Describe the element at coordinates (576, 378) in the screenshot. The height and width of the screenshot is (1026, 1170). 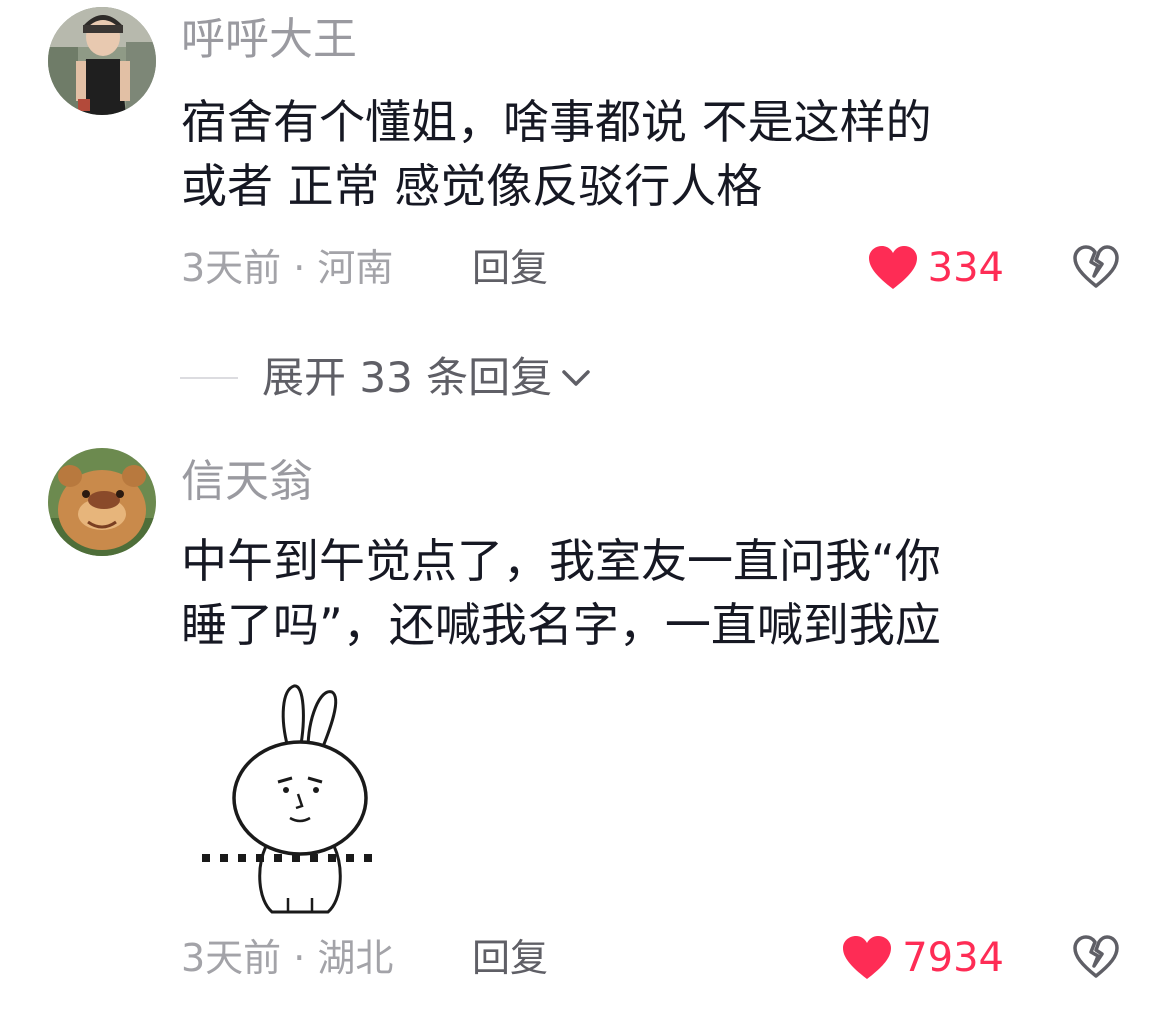
I see `chevron-down-icon` at that location.